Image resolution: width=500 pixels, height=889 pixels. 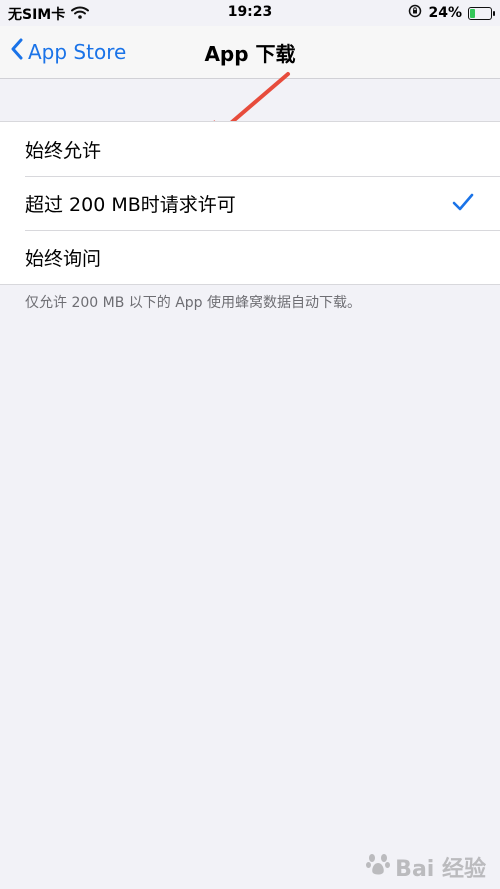 What do you see at coordinates (63, 150) in the screenshot?
I see `option-label: 始终允许` at bounding box center [63, 150].